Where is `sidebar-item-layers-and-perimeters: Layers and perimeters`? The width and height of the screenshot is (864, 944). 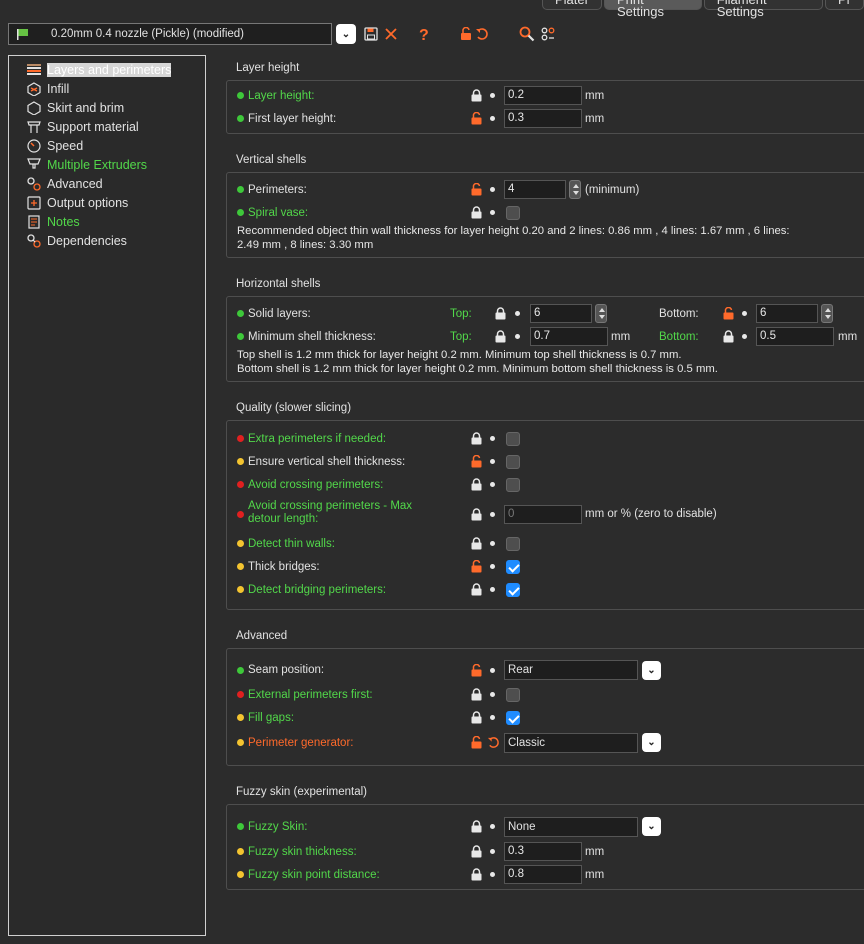 sidebar-item-layers-and-perimeters: Layers and perimeters is located at coordinates (107, 69).